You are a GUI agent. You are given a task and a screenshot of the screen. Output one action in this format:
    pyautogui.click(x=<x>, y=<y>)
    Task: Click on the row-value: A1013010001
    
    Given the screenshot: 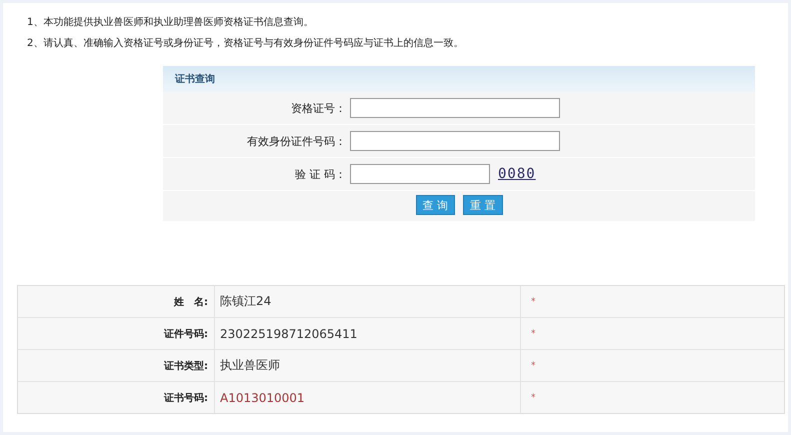 What is the action you would take?
    pyautogui.click(x=368, y=397)
    